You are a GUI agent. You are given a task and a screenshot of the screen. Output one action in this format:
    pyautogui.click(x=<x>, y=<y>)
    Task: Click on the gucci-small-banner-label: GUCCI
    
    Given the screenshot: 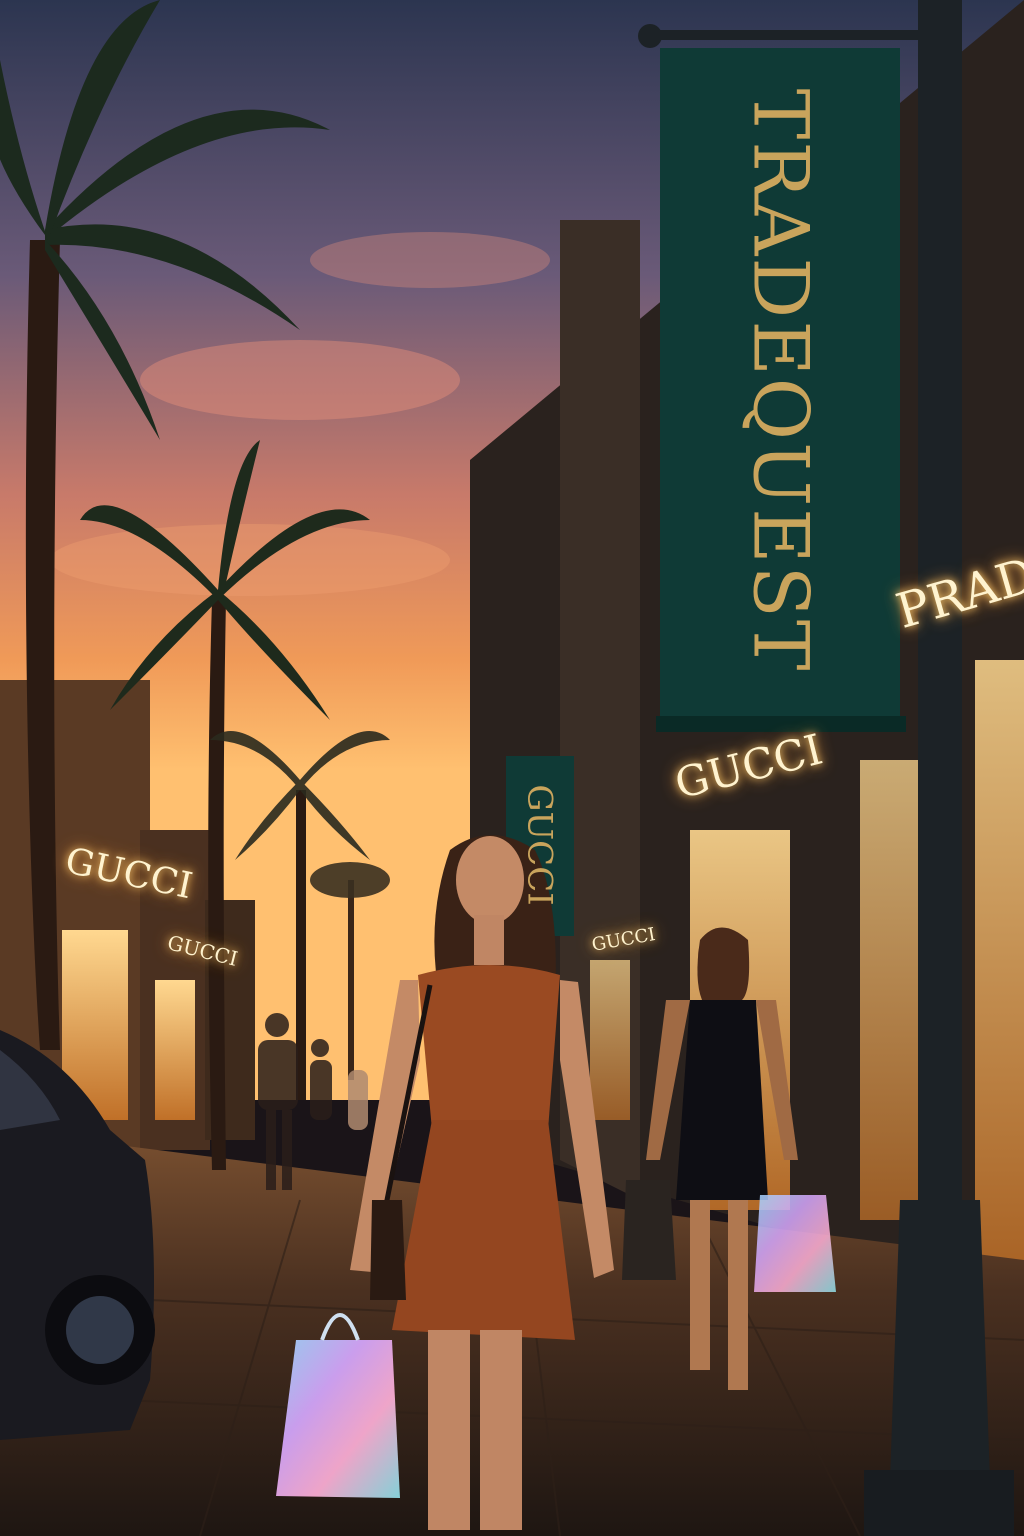 What is the action you would take?
    pyautogui.click(x=540, y=845)
    